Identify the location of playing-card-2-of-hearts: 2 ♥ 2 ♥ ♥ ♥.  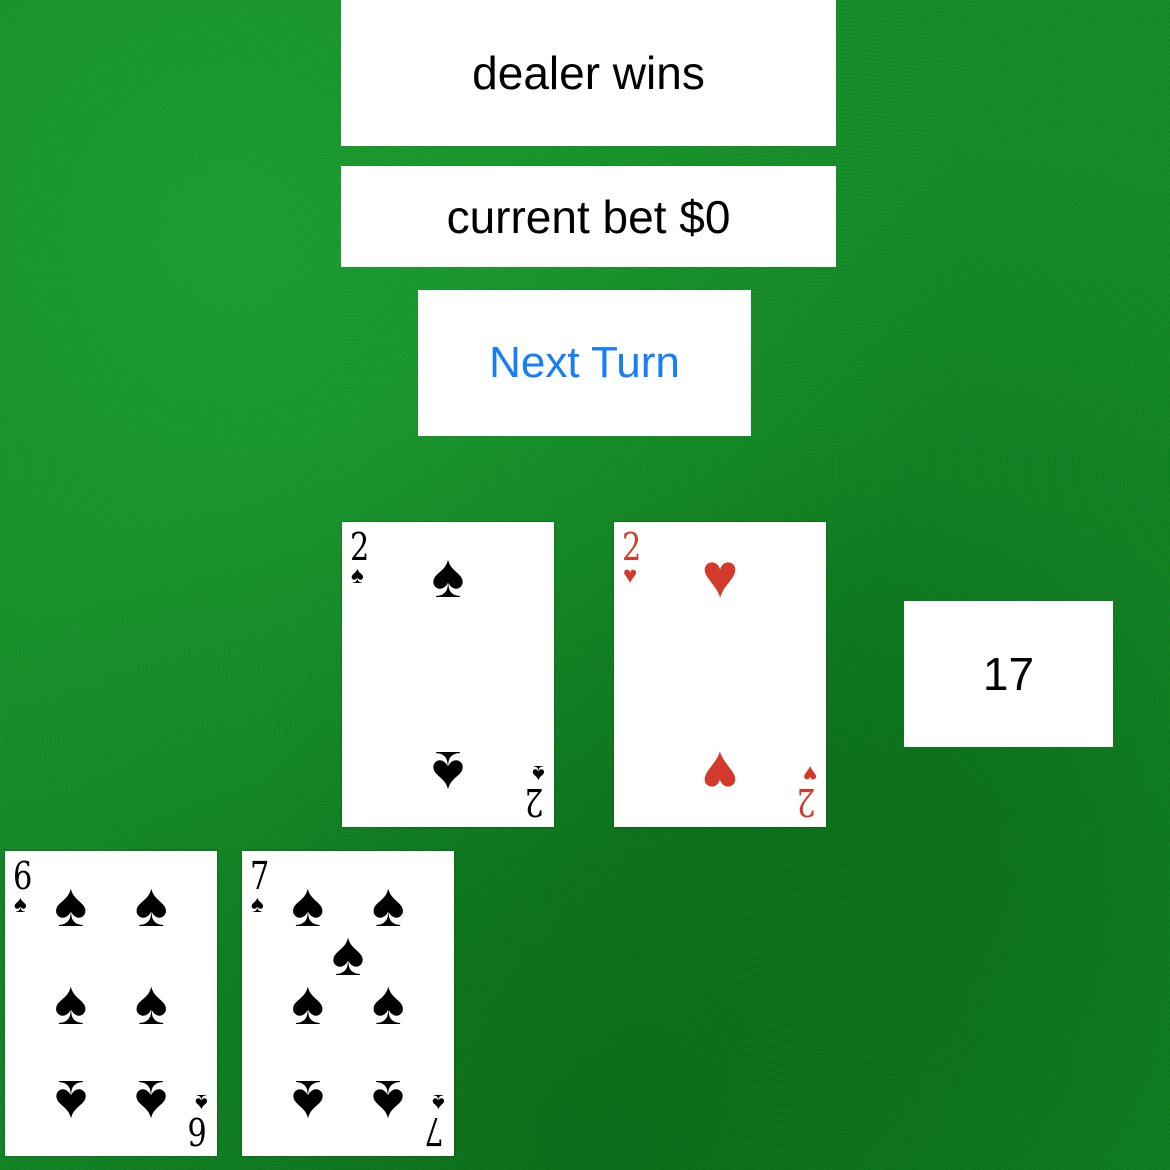
(720, 674).